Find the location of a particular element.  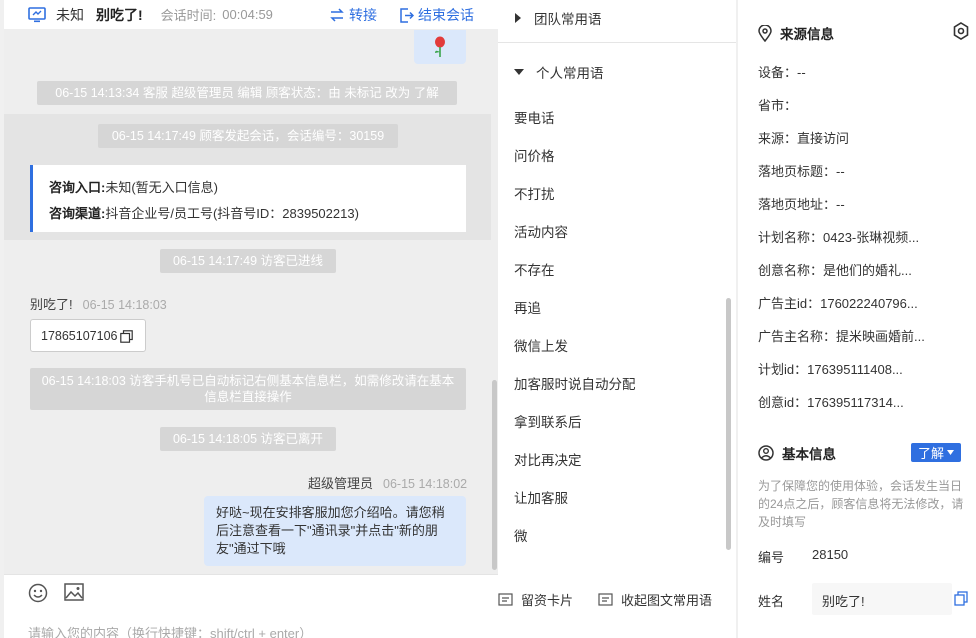

agent-message-time: 06-15 14:18:02 is located at coordinates (425, 484).